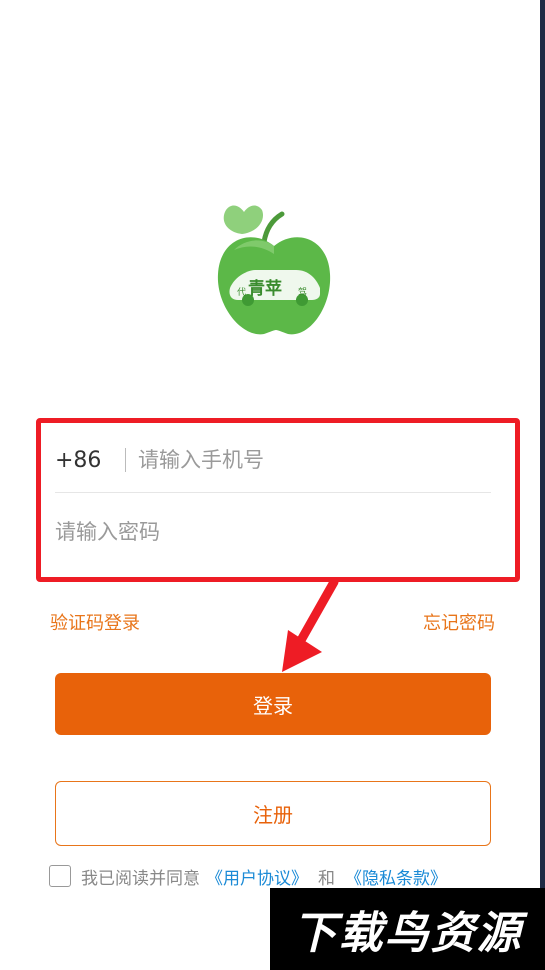  Describe the element at coordinates (273, 813) in the screenshot. I see `register-button: 注册` at that location.